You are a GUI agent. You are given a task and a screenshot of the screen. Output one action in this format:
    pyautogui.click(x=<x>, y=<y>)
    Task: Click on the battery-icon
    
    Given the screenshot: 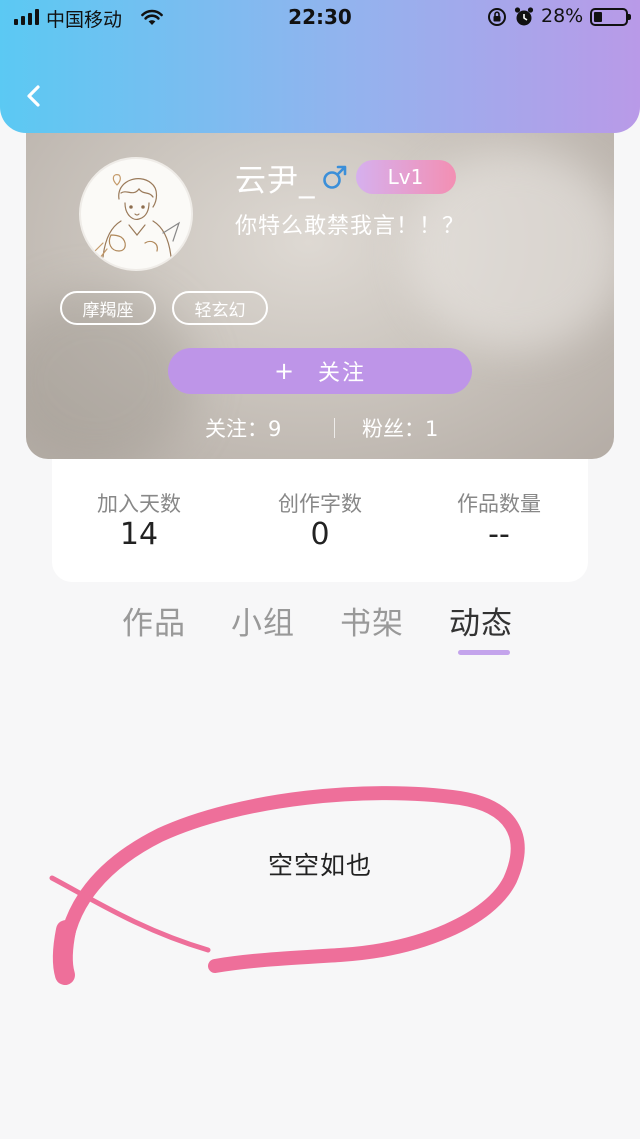 What is the action you would take?
    pyautogui.click(x=610, y=17)
    